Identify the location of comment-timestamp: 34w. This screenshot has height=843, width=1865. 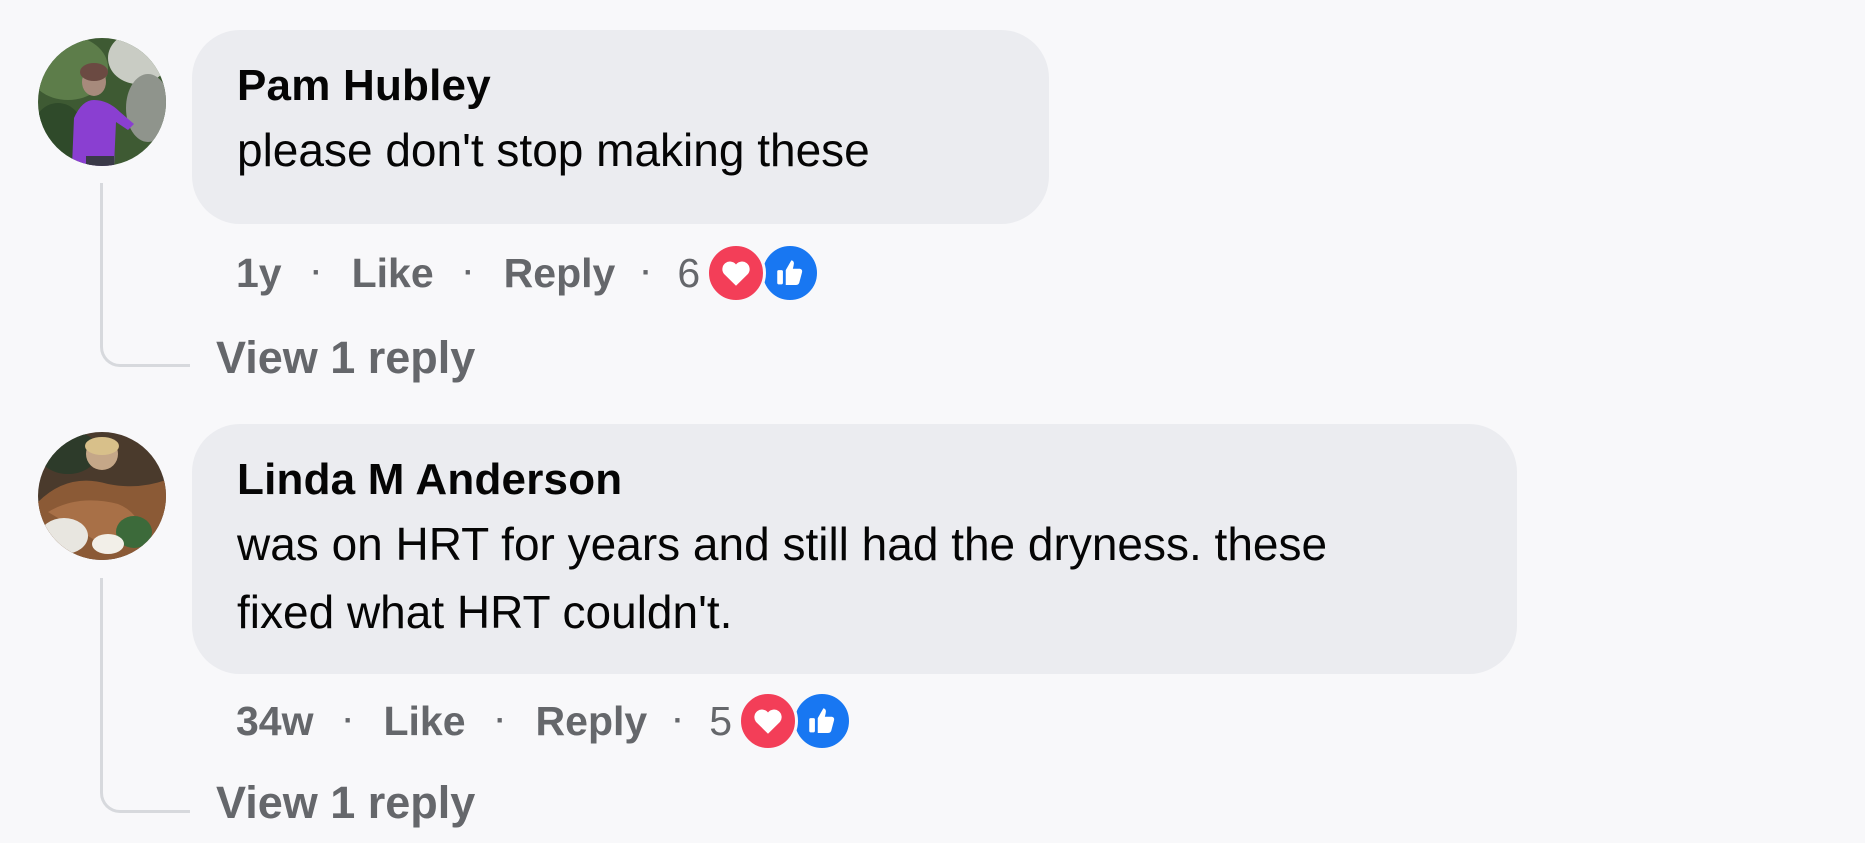
(275, 721).